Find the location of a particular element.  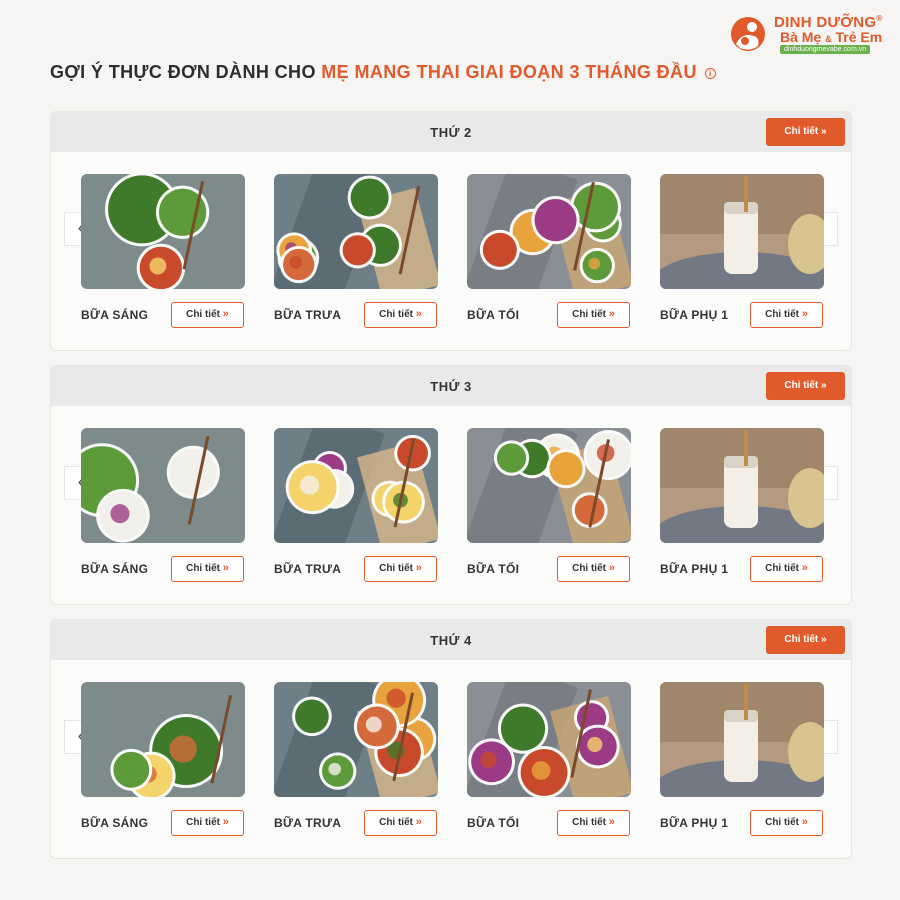

day-title: THỨ 3 is located at coordinates (451, 386).